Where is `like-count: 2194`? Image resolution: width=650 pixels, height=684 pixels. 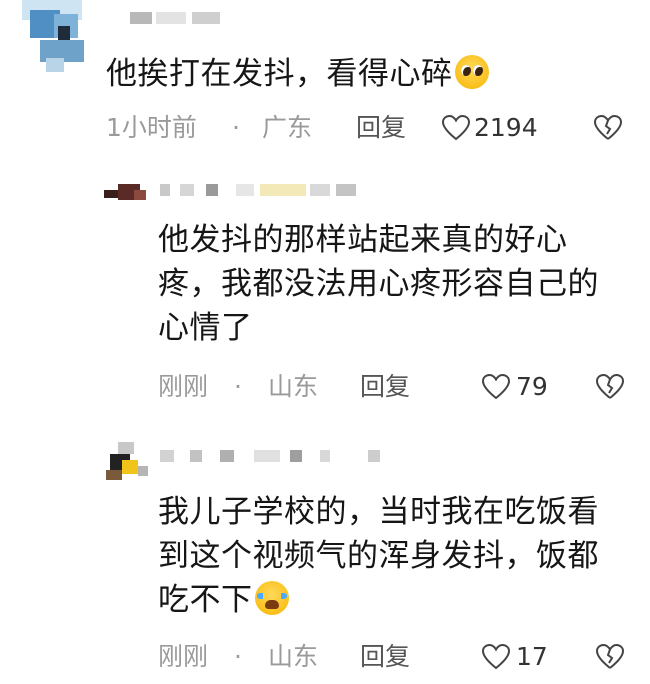
like-count: 2194 is located at coordinates (506, 127).